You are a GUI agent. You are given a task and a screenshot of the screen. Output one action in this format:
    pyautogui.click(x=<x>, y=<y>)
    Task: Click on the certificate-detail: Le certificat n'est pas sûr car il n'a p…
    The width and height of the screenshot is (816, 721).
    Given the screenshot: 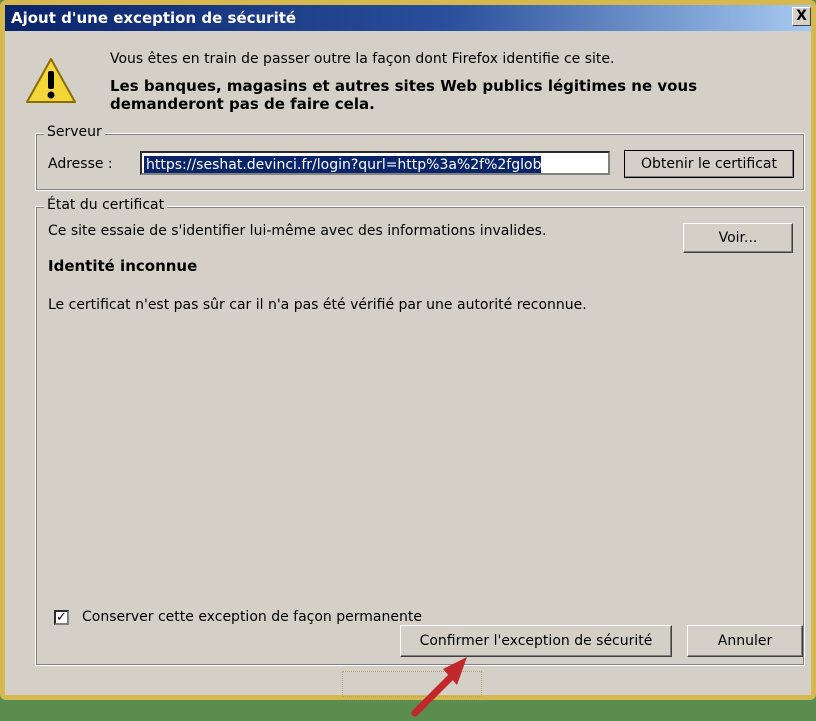 What is the action you would take?
    pyautogui.click(x=317, y=305)
    